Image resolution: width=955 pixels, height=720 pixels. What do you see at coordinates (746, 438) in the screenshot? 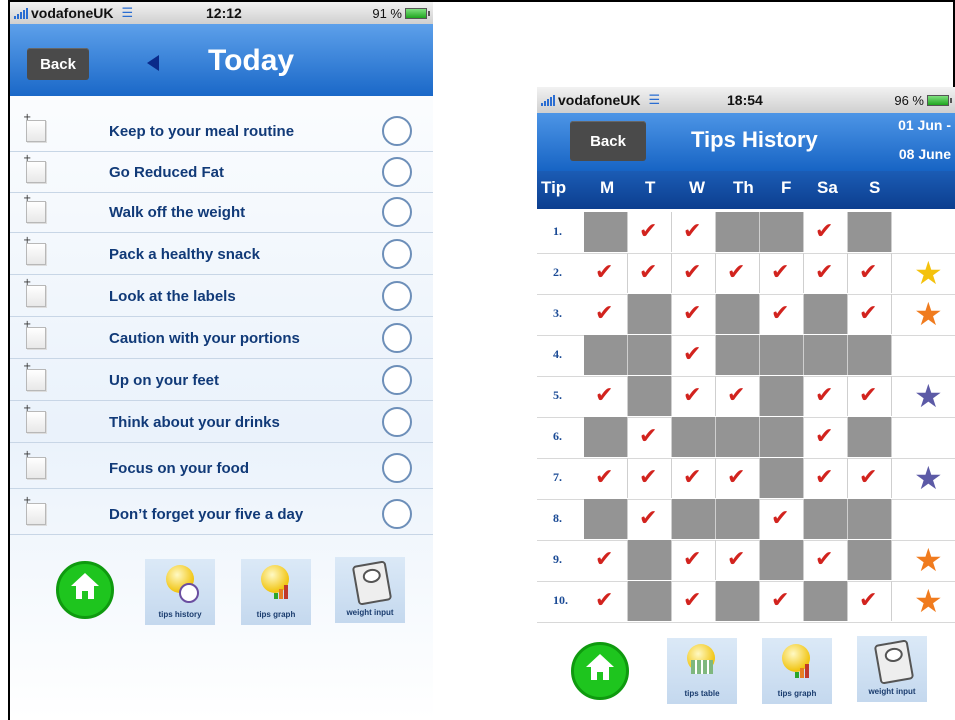
I see `table-row: 6. ✔ ✔` at bounding box center [746, 438].